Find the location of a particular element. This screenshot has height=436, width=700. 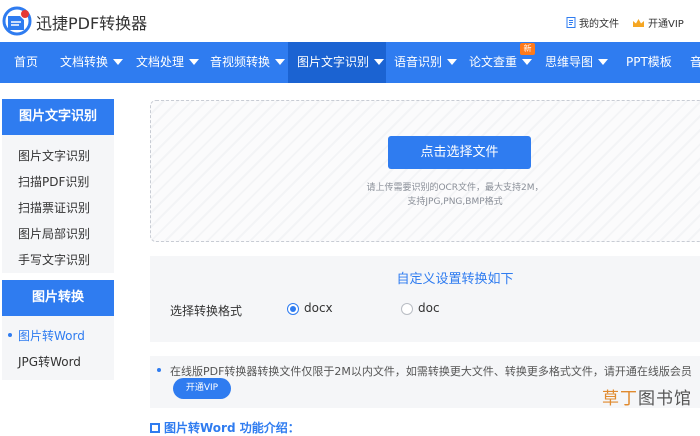

settings-title: 自定义设置转换如下 is located at coordinates (455, 279).